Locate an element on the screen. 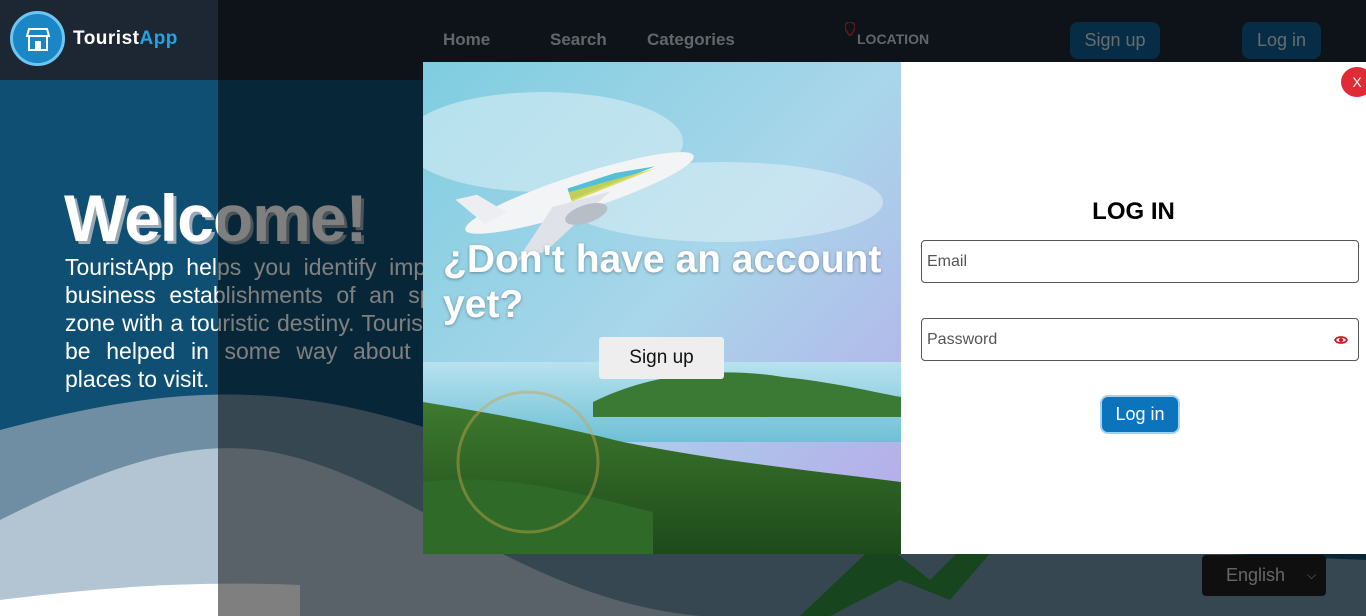 The width and height of the screenshot is (1366, 616). brand-logo: TouristApp is located at coordinates (94, 38).